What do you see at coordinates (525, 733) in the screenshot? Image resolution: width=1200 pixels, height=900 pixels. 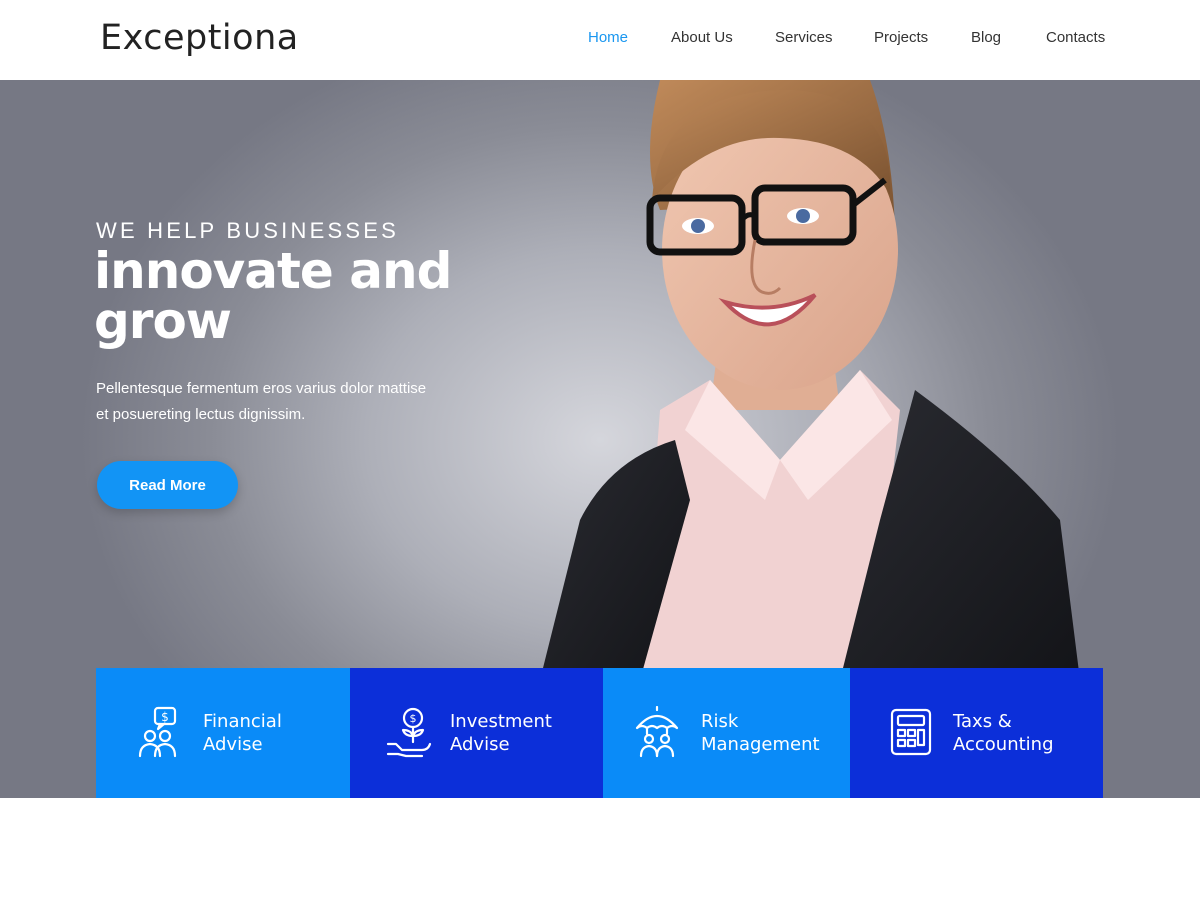 I see `service-label-investment-advise: Investment Advise` at bounding box center [525, 733].